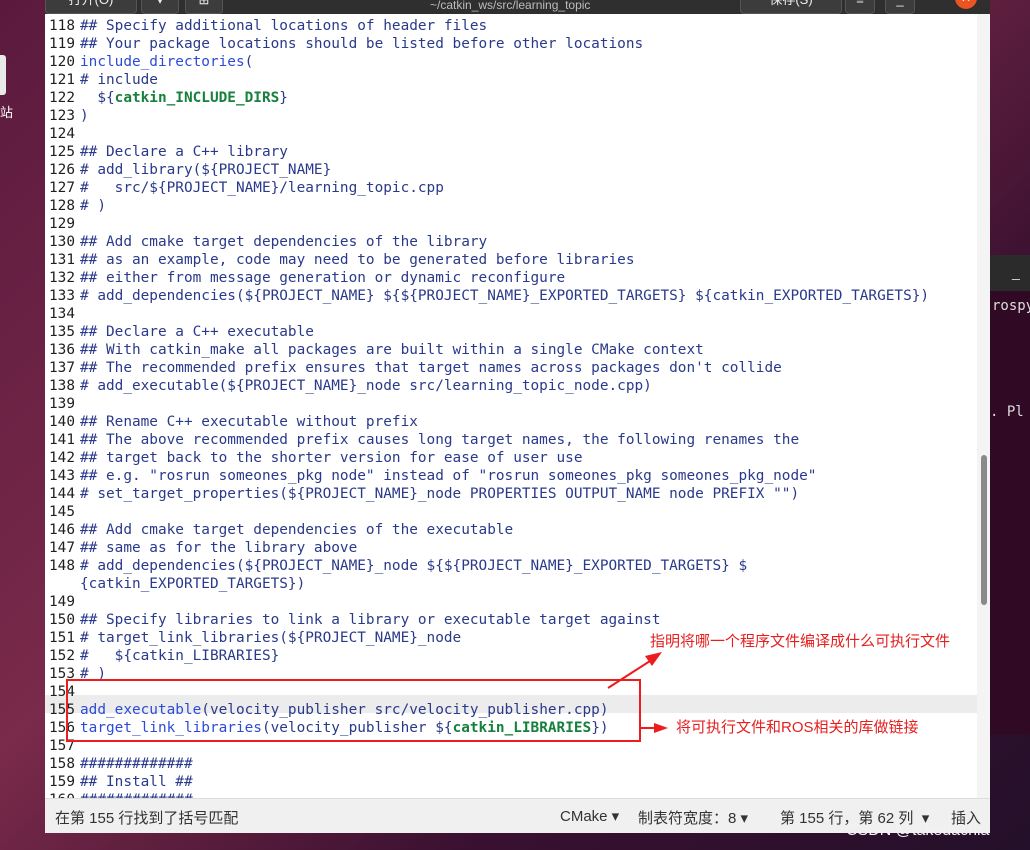  I want to click on annotation-note-compile: 指明将哪一个程序文件编译成什么可执行文件, so click(800, 641).